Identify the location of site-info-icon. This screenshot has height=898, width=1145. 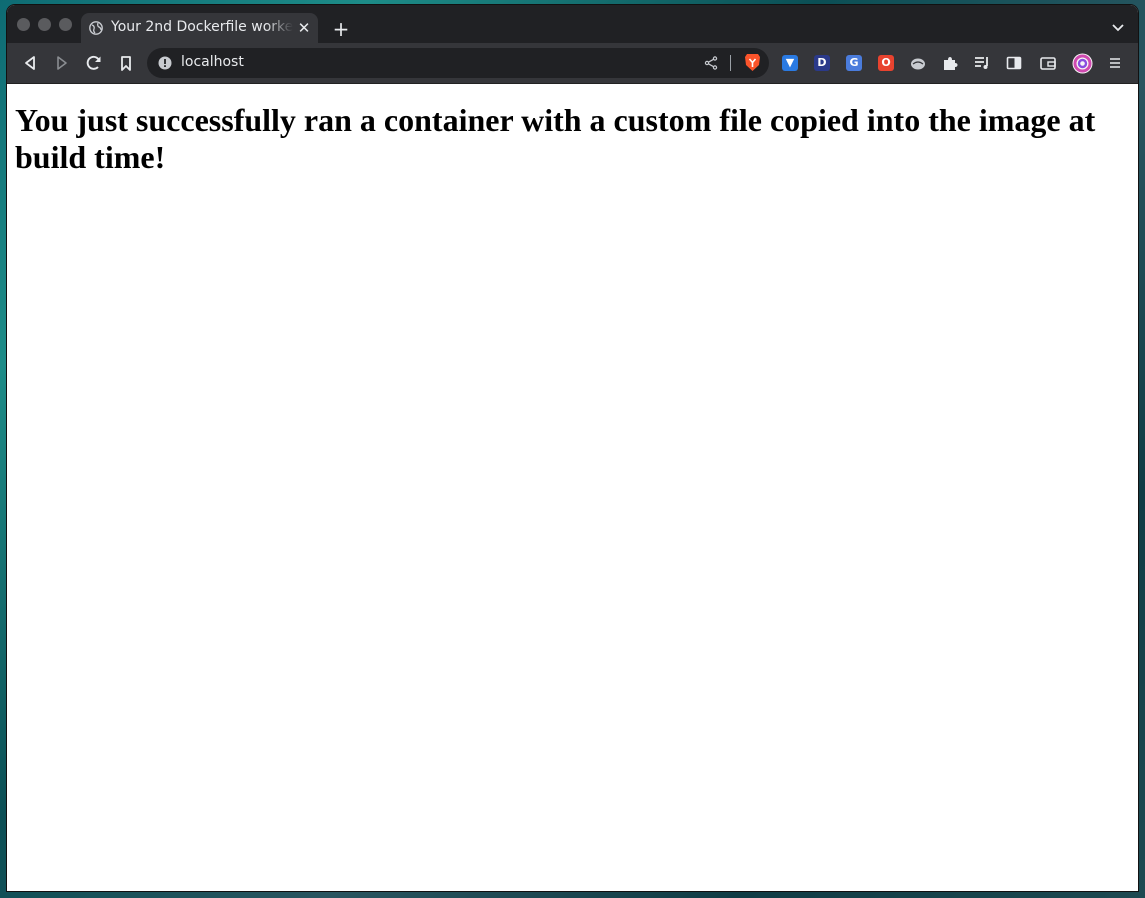
(165, 63).